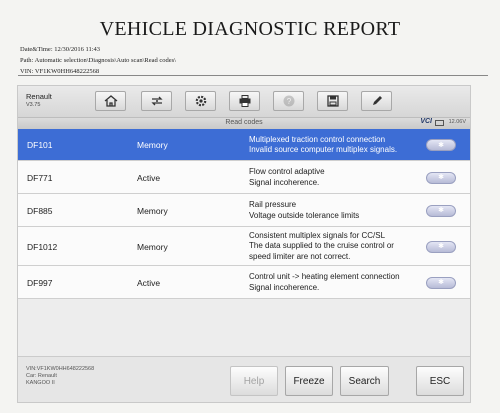 The width and height of the screenshot is (500, 413). Describe the element at coordinates (317, 235) in the screenshot. I see `fault-description-line: Consistent multiplex signals for CC/SL` at that location.